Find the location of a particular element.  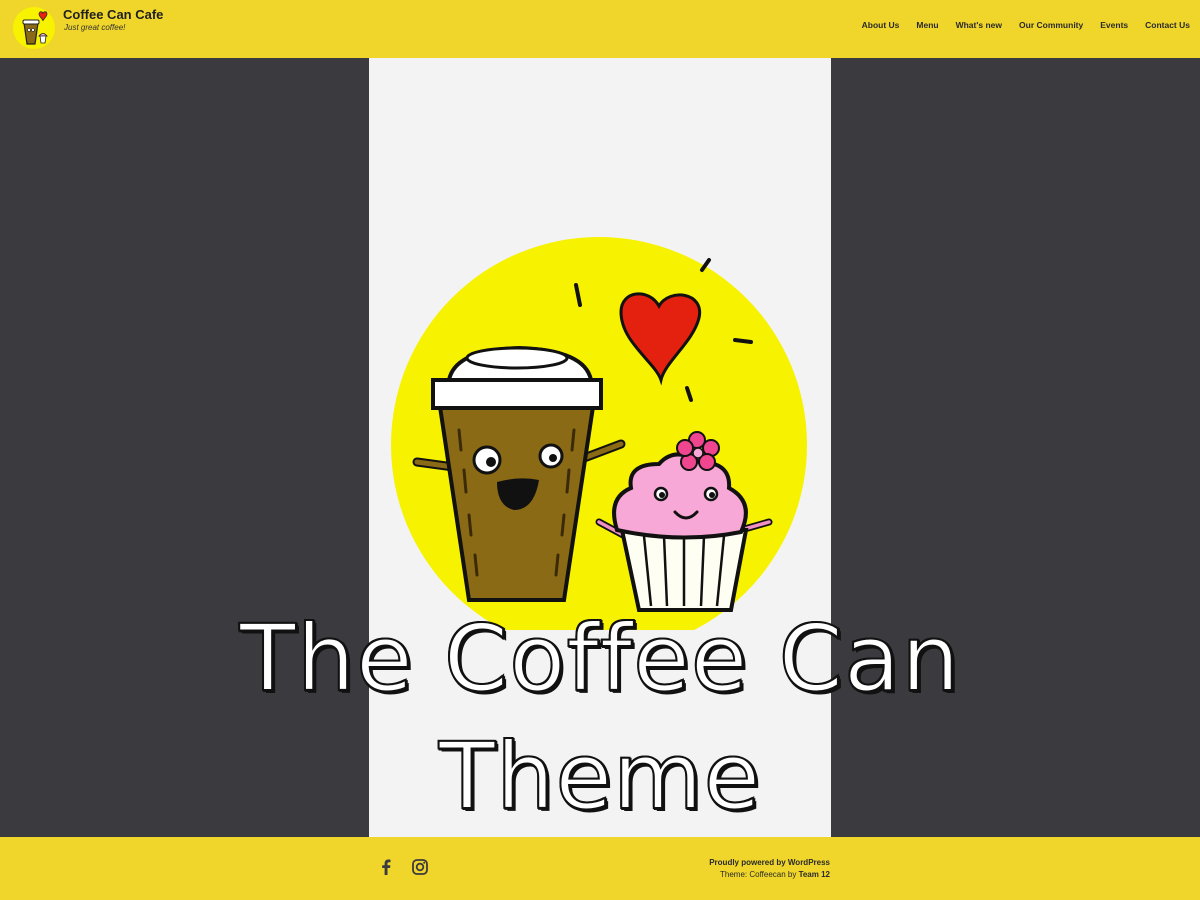

theme-author-link: Team 12 is located at coordinates (814, 874).